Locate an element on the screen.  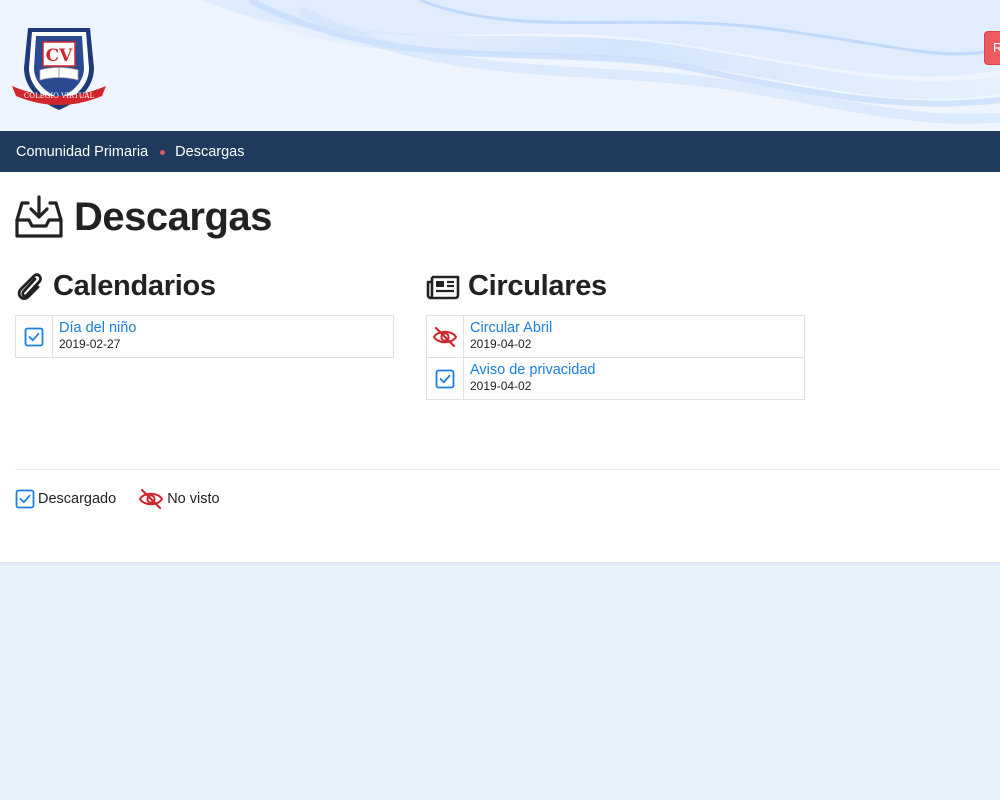
file-info: Día del niño 2019-02-27 is located at coordinates (94, 336).